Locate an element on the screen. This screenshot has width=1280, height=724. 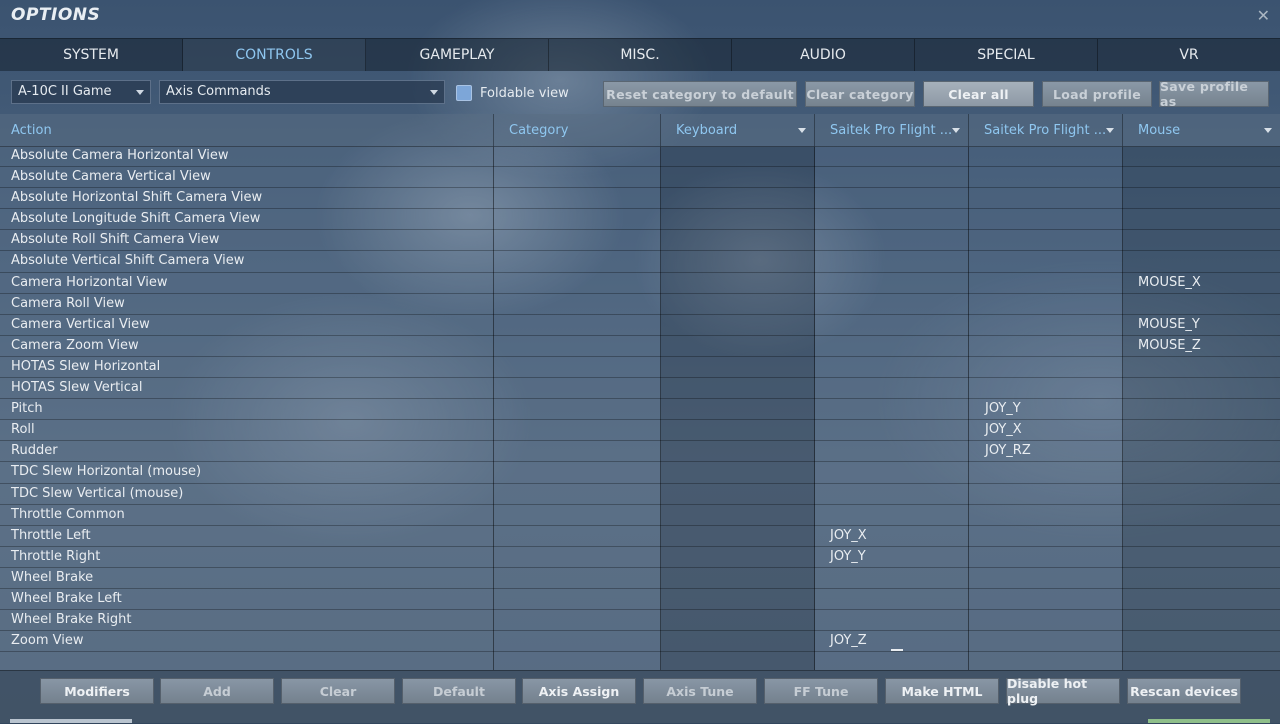
table-row: HOTAS Slew Vertical is located at coordinates (640, 389).